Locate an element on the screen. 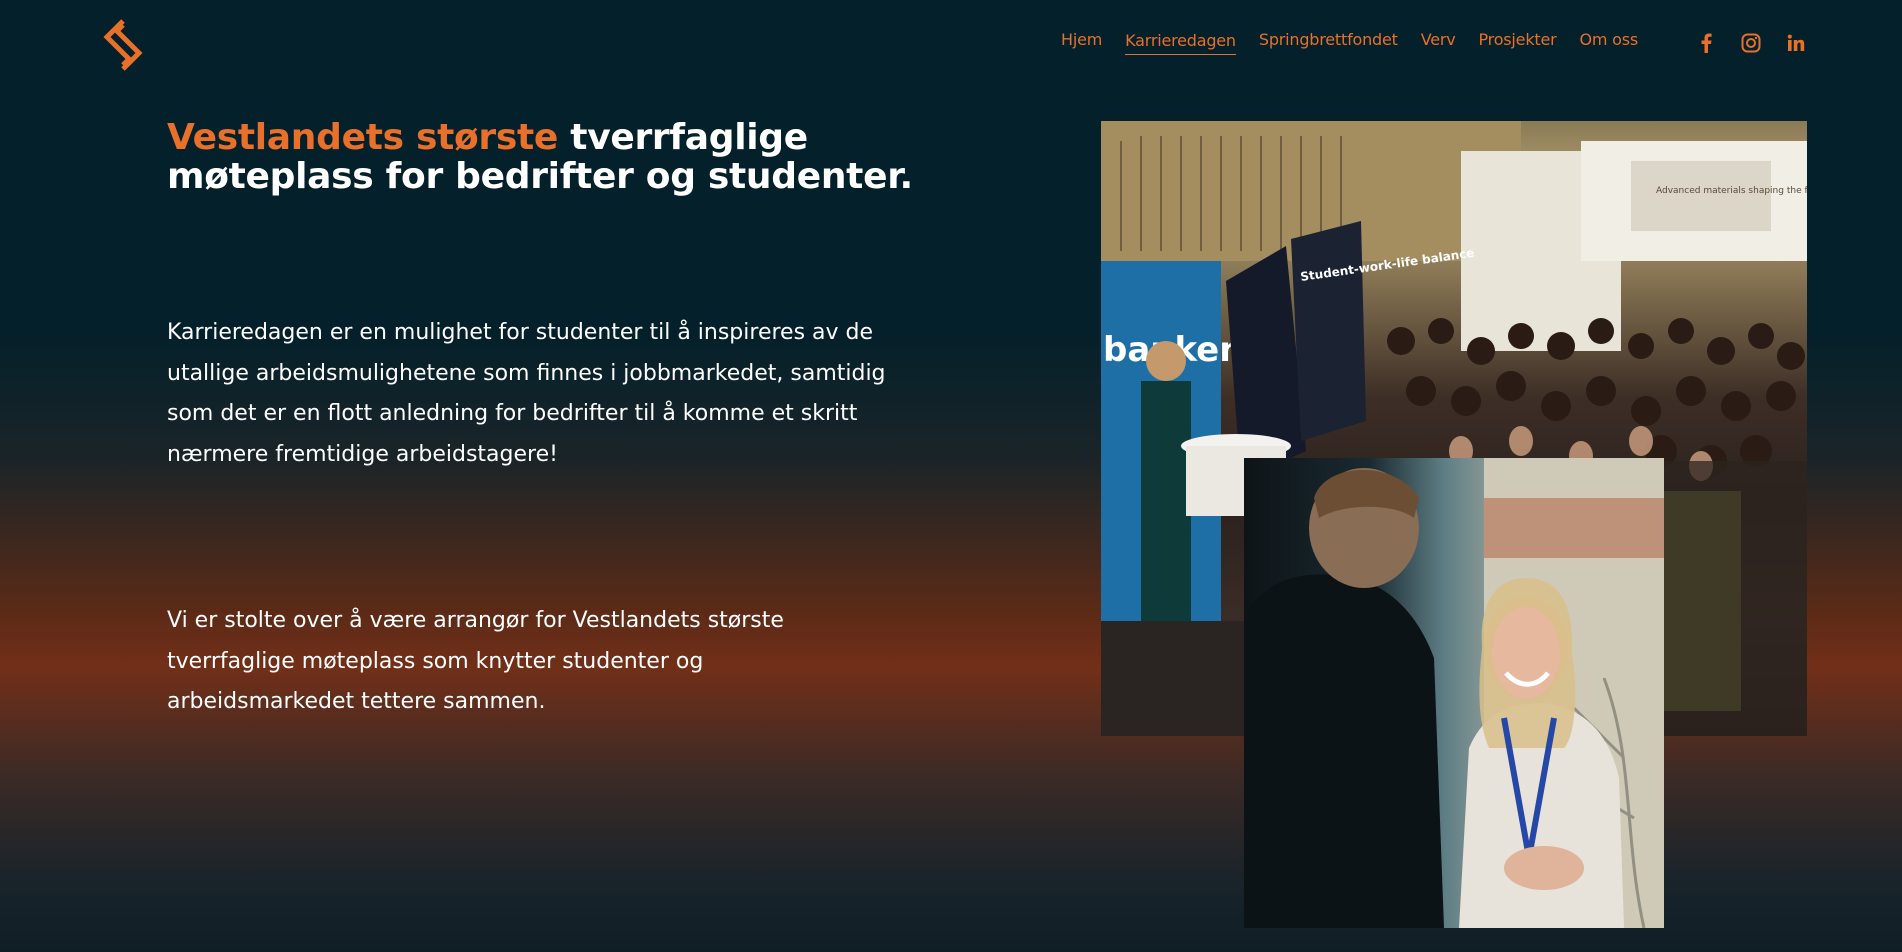 This screenshot has width=1902, height=952. social-links is located at coordinates (1762, 43).